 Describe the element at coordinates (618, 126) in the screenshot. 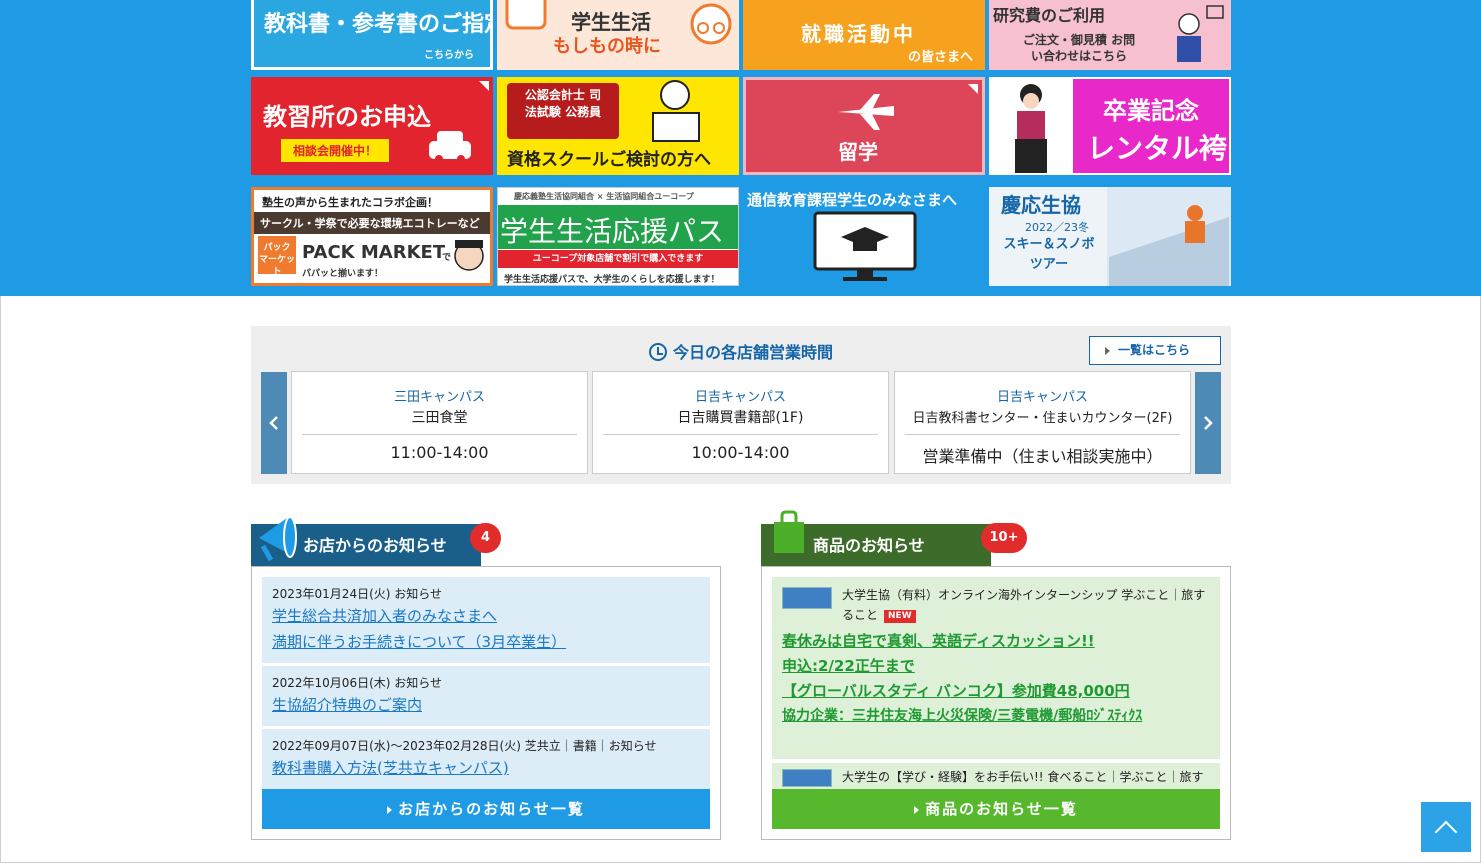

I see `banner-qualification-school: 公認会計士 司法試験 公務員 資格スクールご検討の方へ` at that location.